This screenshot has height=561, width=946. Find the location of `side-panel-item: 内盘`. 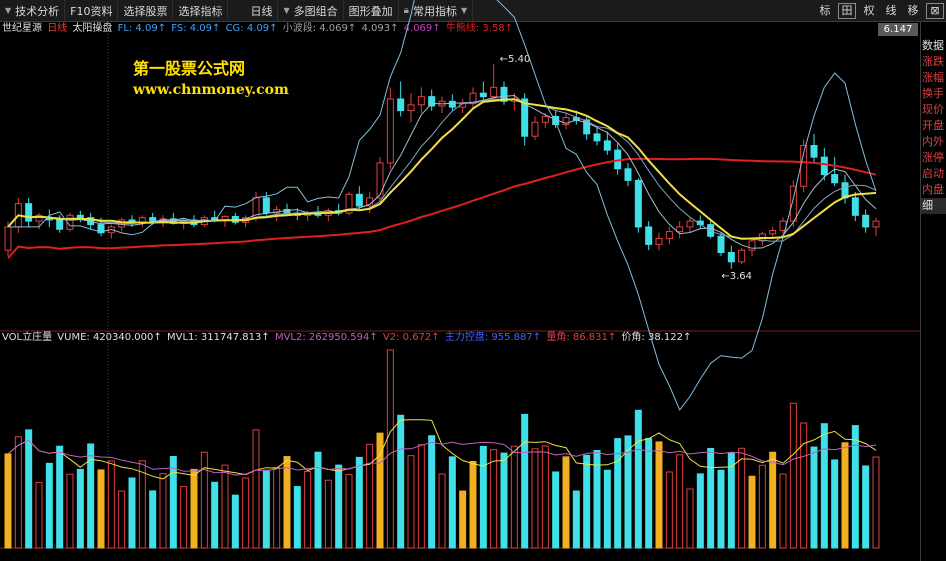

side-panel-item: 内盘 is located at coordinates (933, 190).